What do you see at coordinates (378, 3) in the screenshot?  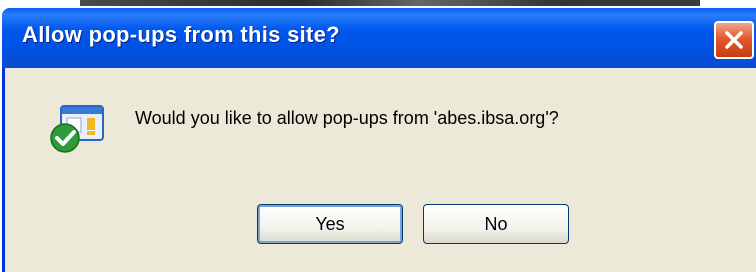 I see `background-window-edge` at bounding box center [378, 3].